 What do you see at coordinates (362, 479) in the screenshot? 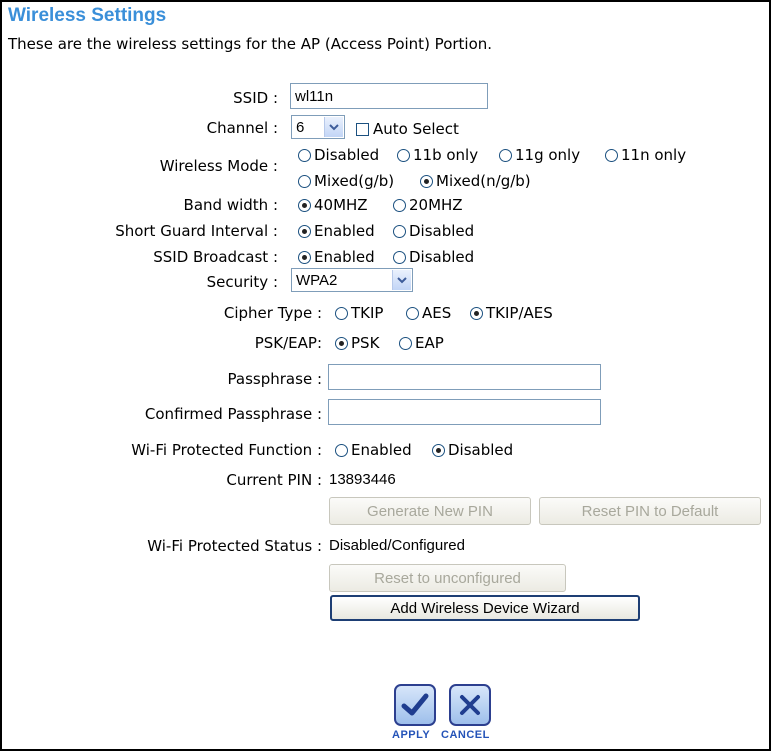
I see `current-pin-value: 13893446` at bounding box center [362, 479].